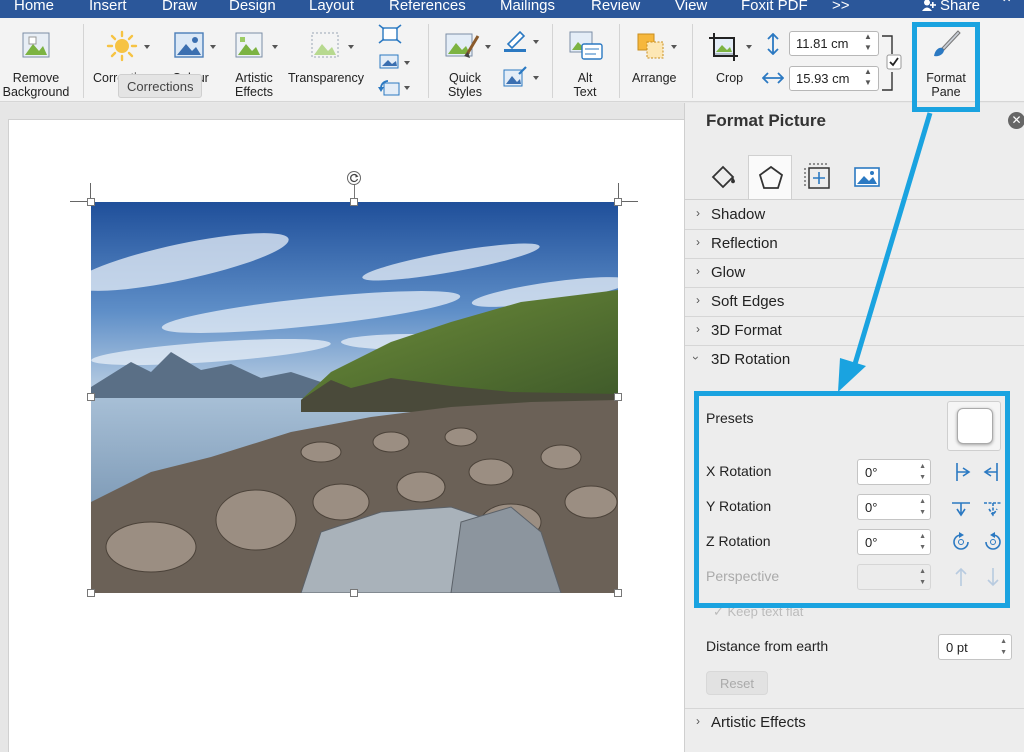 This screenshot has height=752, width=1024. I want to click on picture-icon, so click(867, 177).